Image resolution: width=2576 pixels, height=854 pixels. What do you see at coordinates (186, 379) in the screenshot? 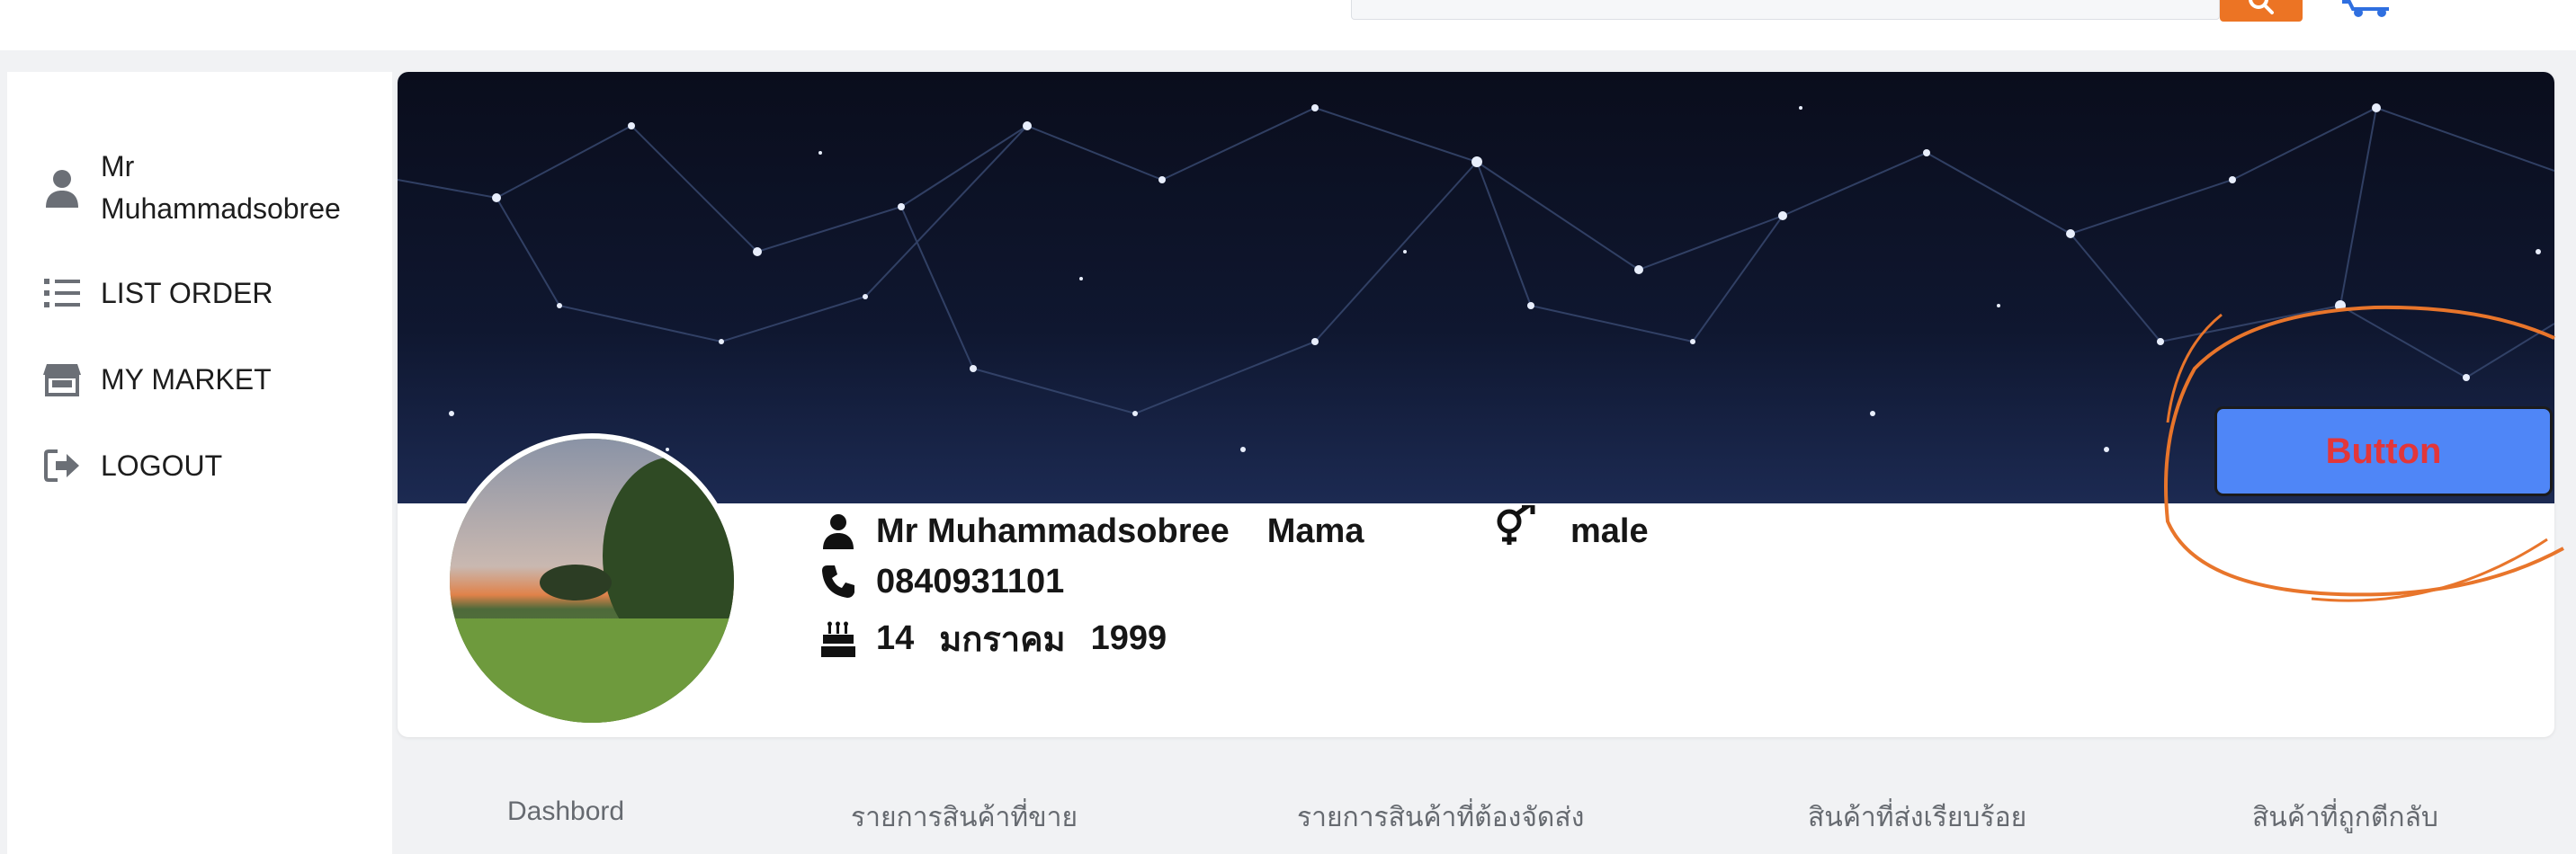
I see `sidebar-item-label: MY MARKET` at bounding box center [186, 379].